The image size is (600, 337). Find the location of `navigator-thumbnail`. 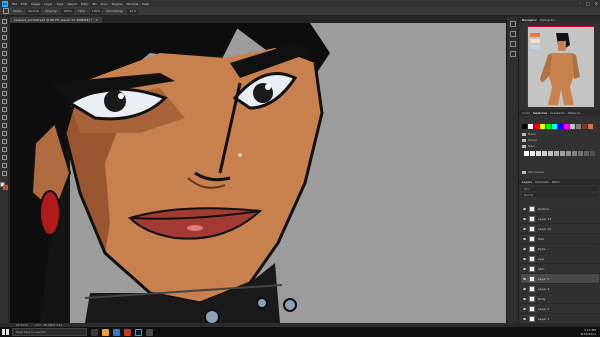

navigator-thumbnail is located at coordinates (560, 66).